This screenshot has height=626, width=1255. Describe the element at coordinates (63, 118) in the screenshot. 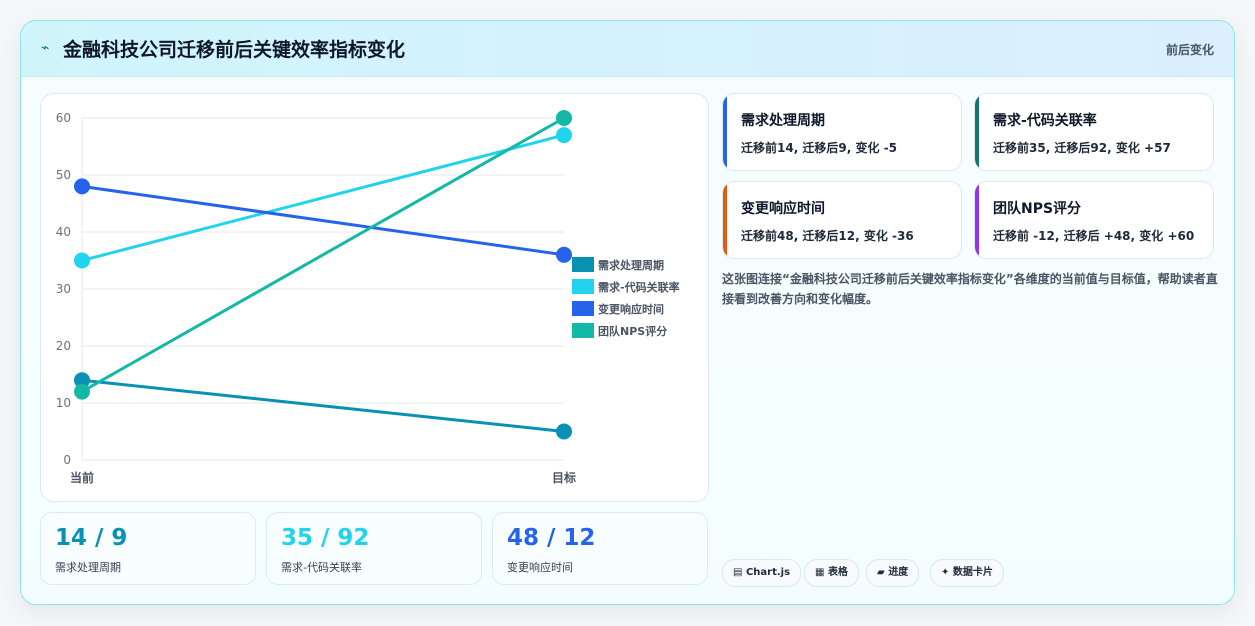

I see `y-tick-label: 60` at that location.